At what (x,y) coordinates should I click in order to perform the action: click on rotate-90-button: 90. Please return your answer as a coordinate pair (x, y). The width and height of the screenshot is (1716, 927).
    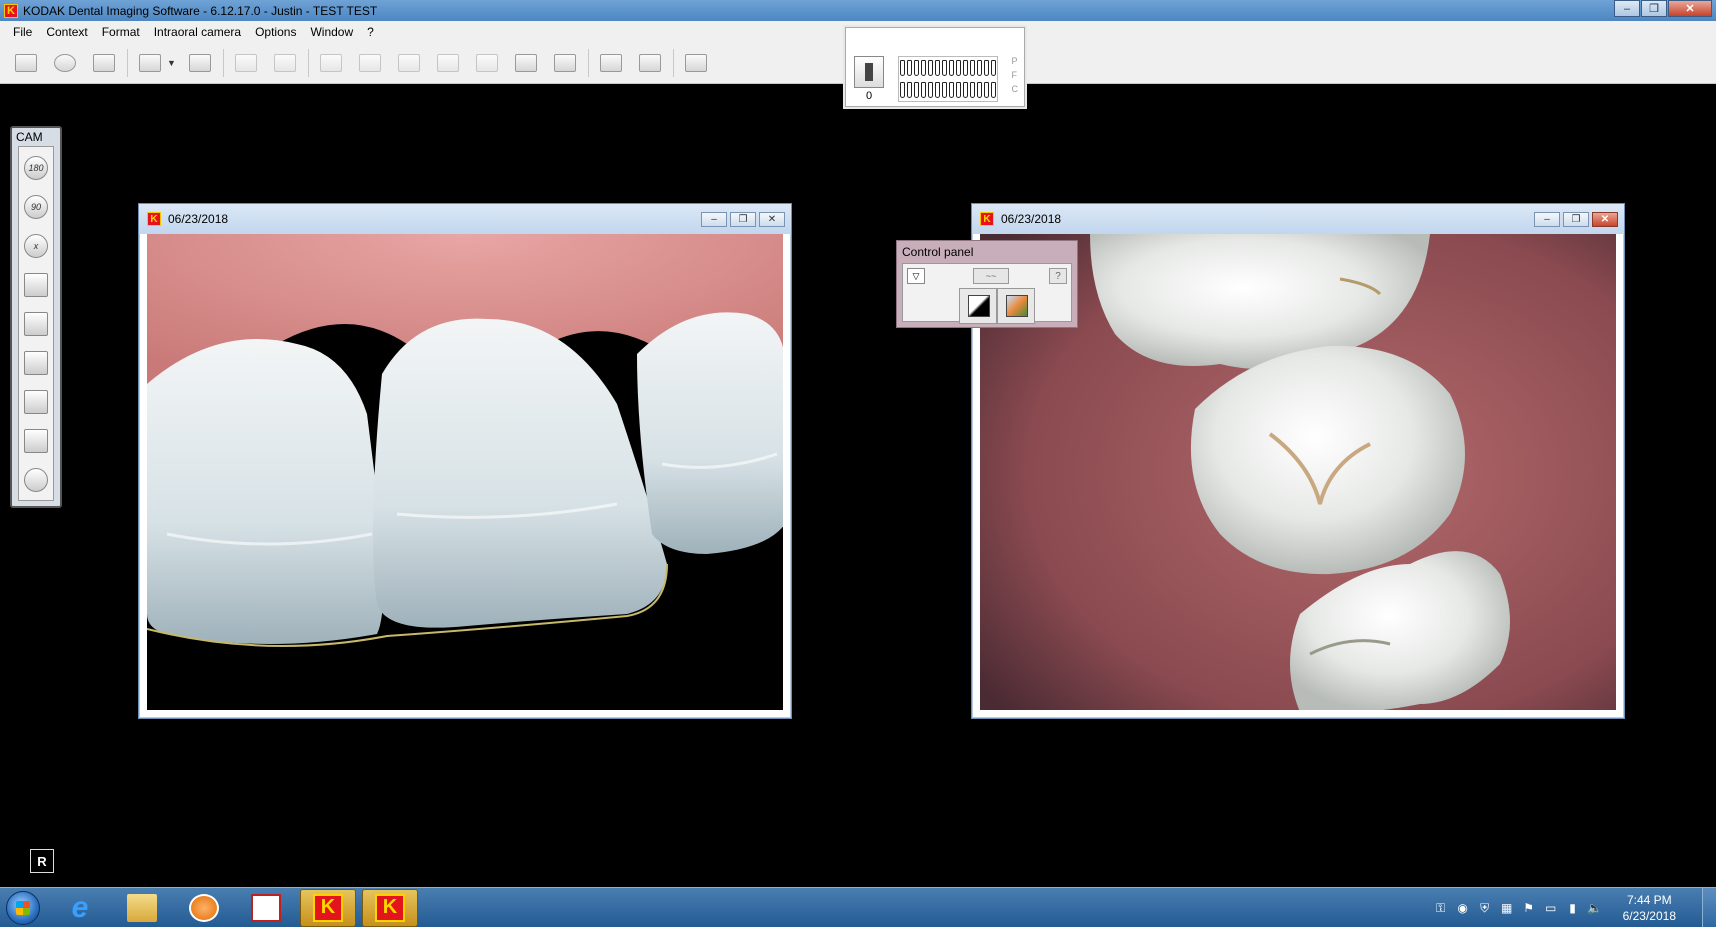
    Looking at the image, I should click on (36, 207).